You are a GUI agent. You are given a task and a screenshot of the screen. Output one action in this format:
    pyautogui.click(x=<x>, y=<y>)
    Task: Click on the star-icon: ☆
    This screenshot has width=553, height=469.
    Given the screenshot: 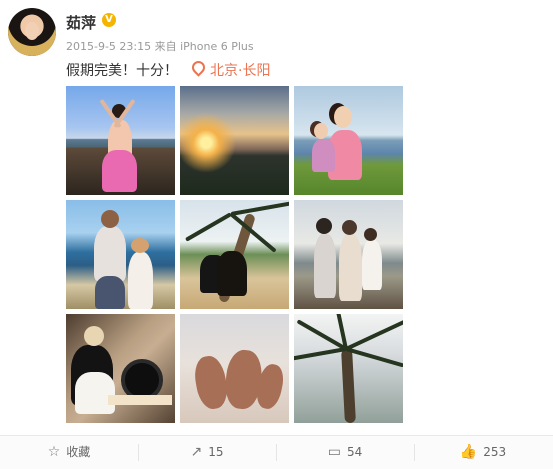 What is the action you would take?
    pyautogui.click(x=54, y=452)
    